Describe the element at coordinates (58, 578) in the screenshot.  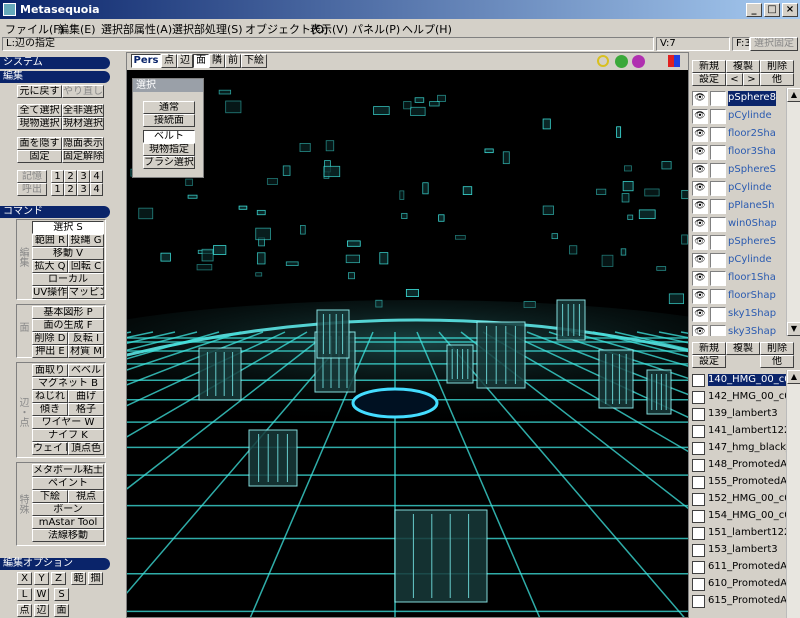
I see `axis-z-toggle: Z` at that location.